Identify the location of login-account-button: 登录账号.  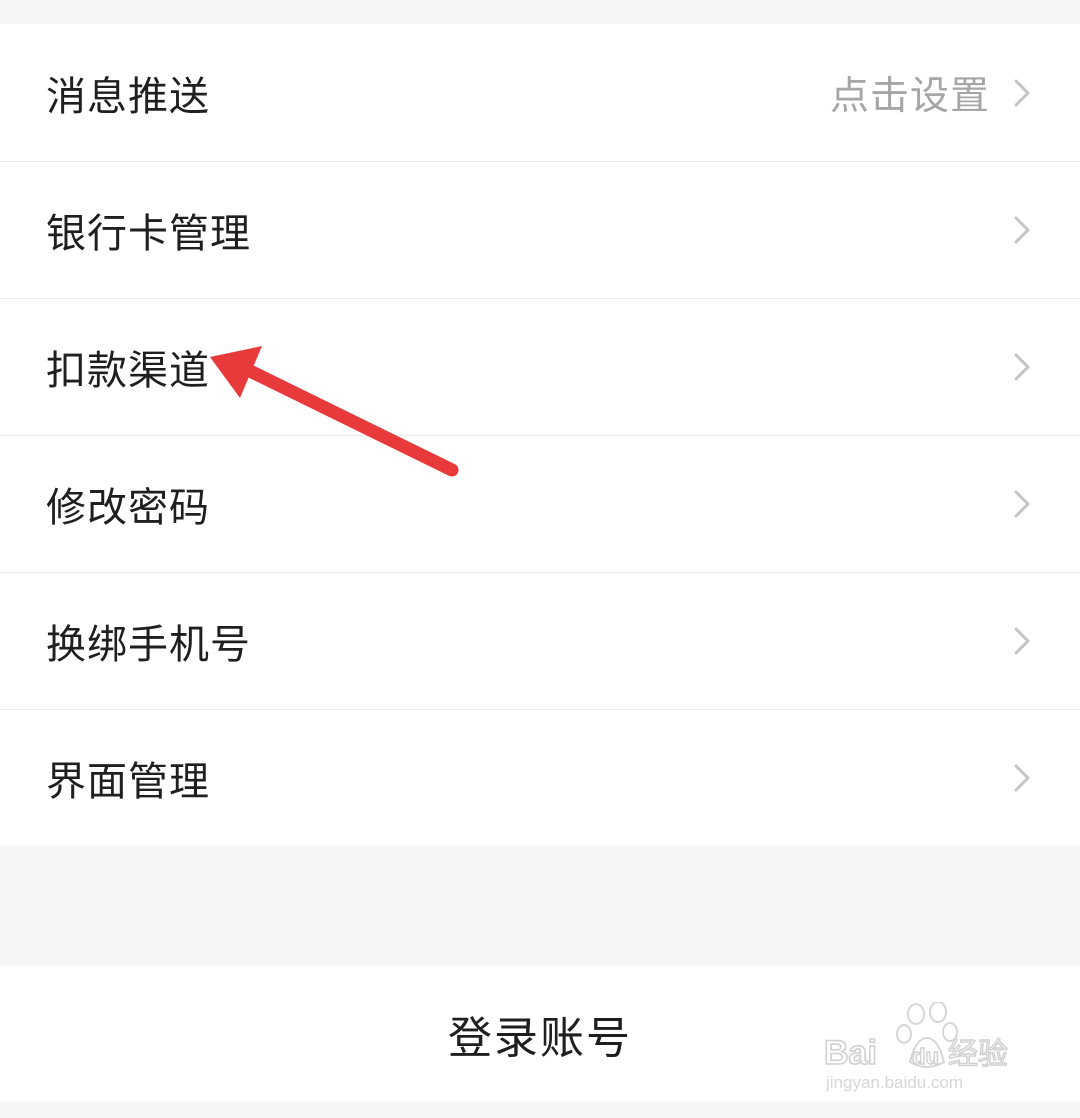
(540, 1034).